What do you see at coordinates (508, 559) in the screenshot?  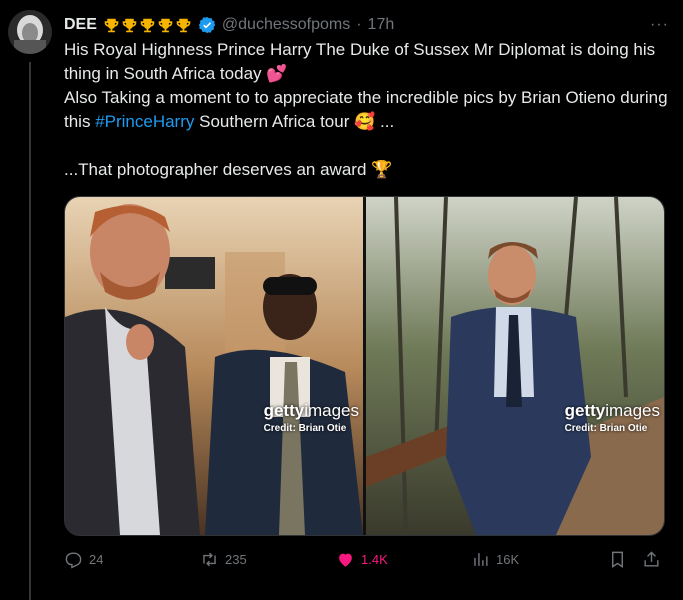 I see `views-count: 16K` at bounding box center [508, 559].